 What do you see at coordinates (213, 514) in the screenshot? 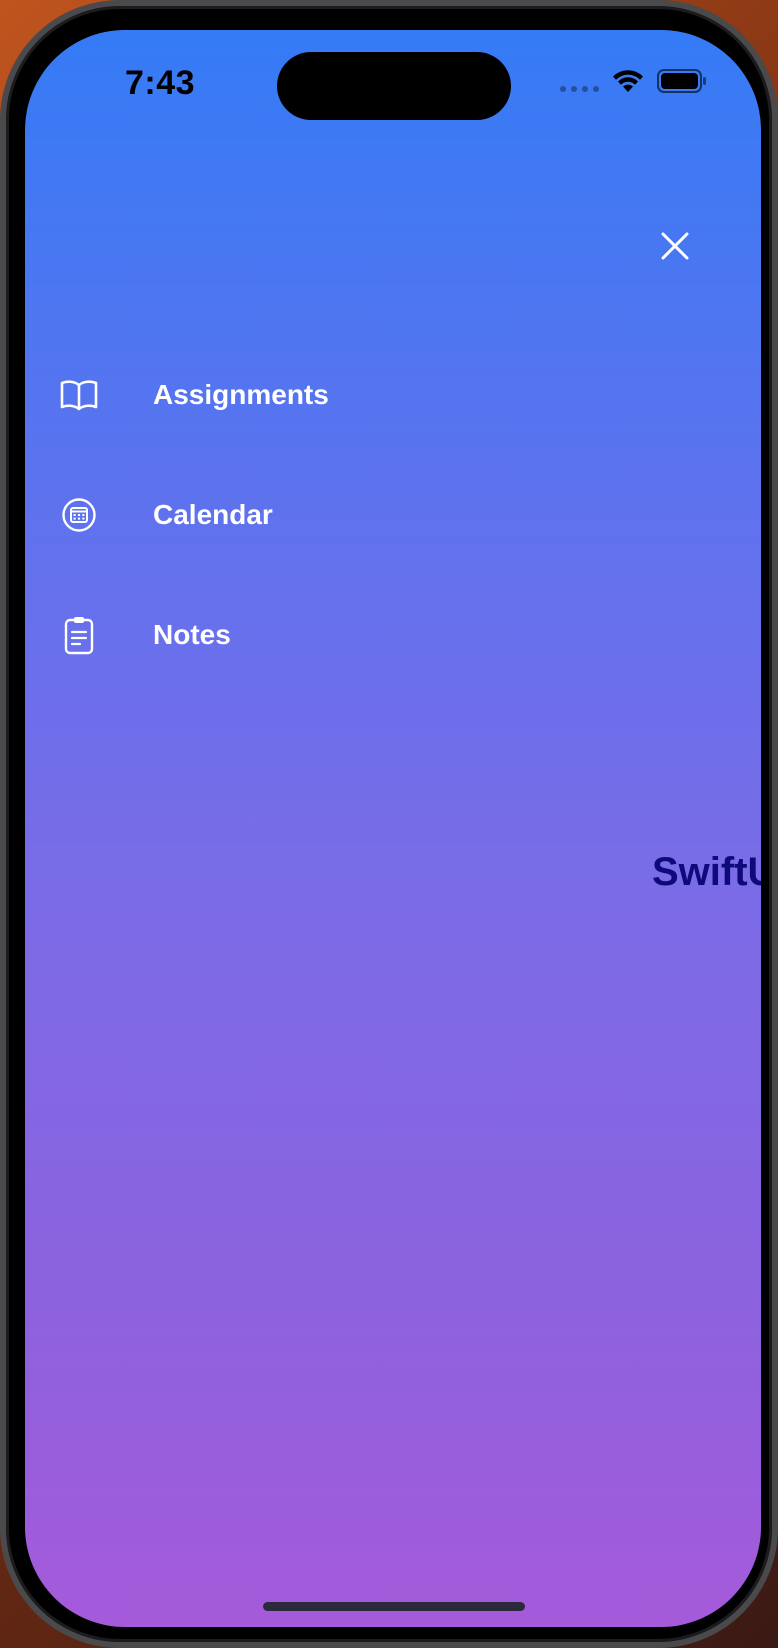
I see `menu-label-calendar: Calendar` at bounding box center [213, 514].